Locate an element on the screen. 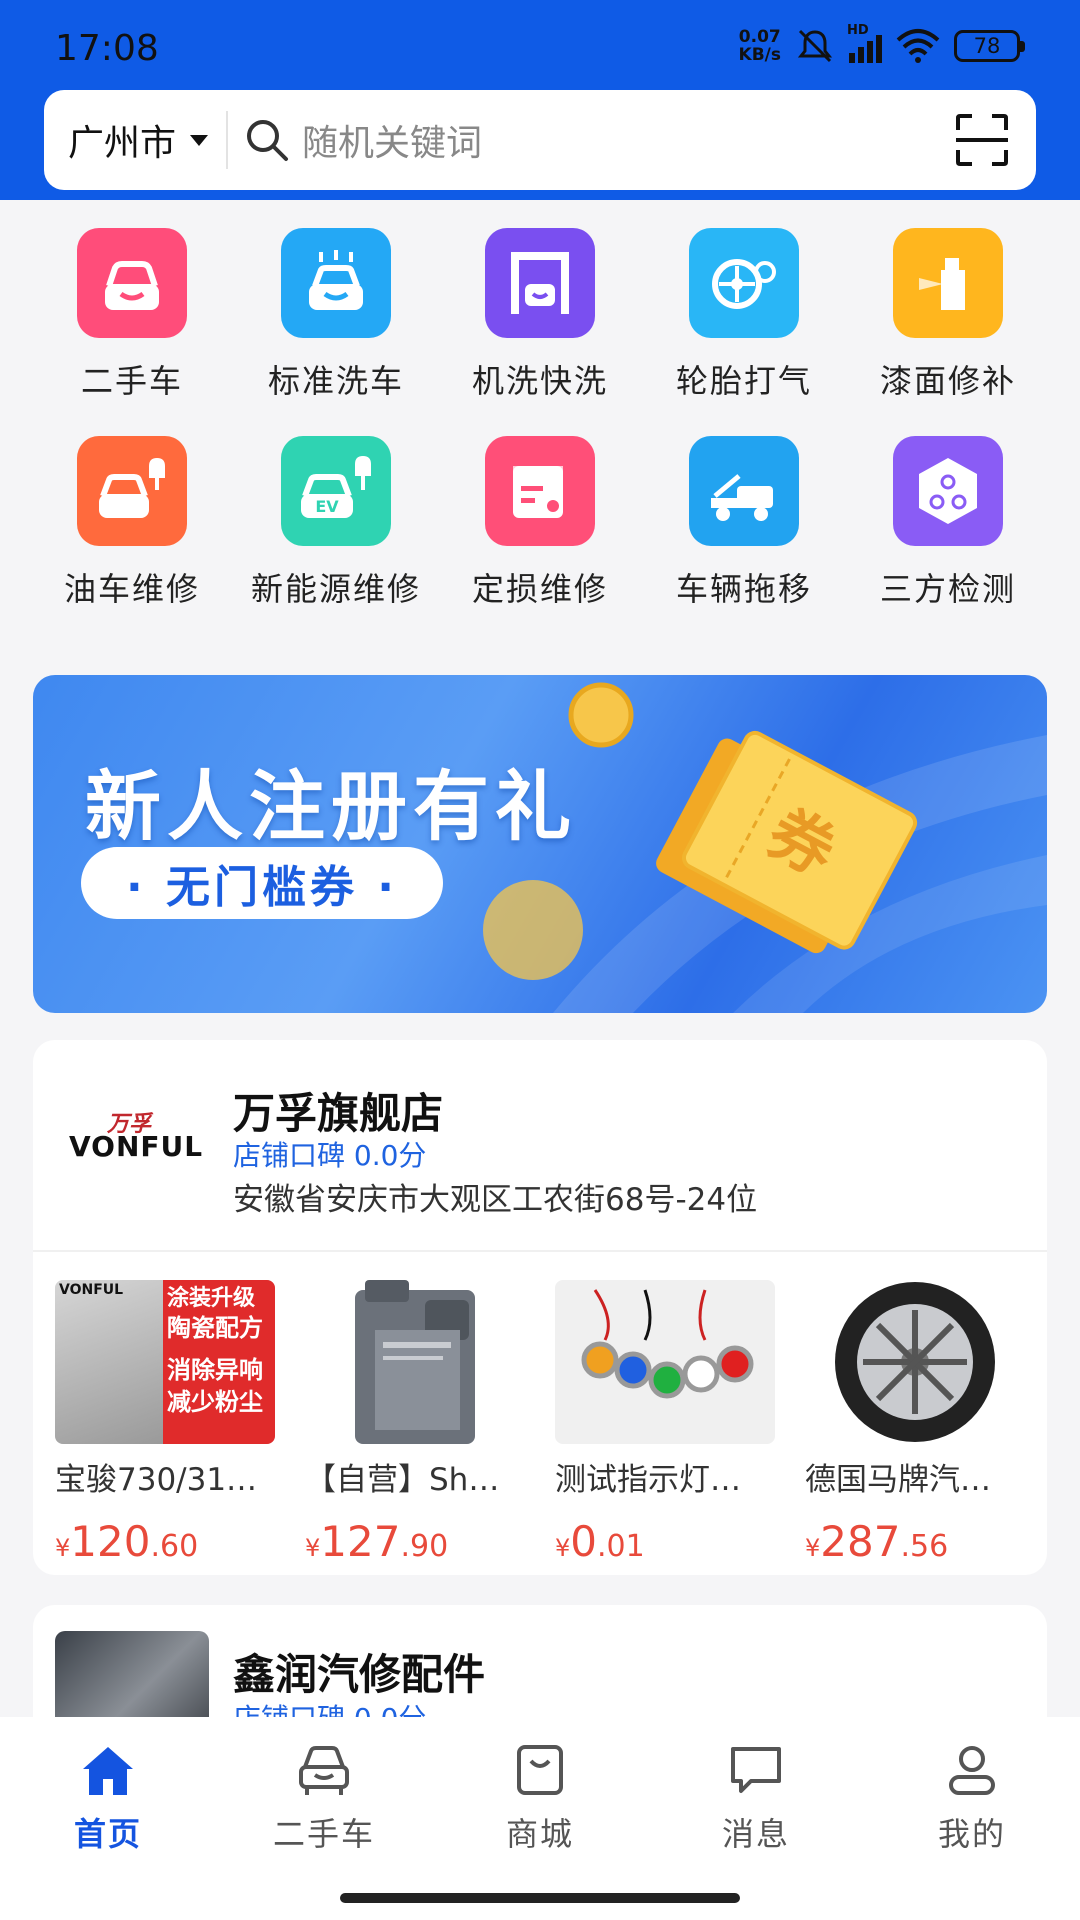 The height and width of the screenshot is (1920, 1080). header: 17:08 0.07 KB/s HD 78 广州市 随机关键词 is located at coordinates (540, 100).